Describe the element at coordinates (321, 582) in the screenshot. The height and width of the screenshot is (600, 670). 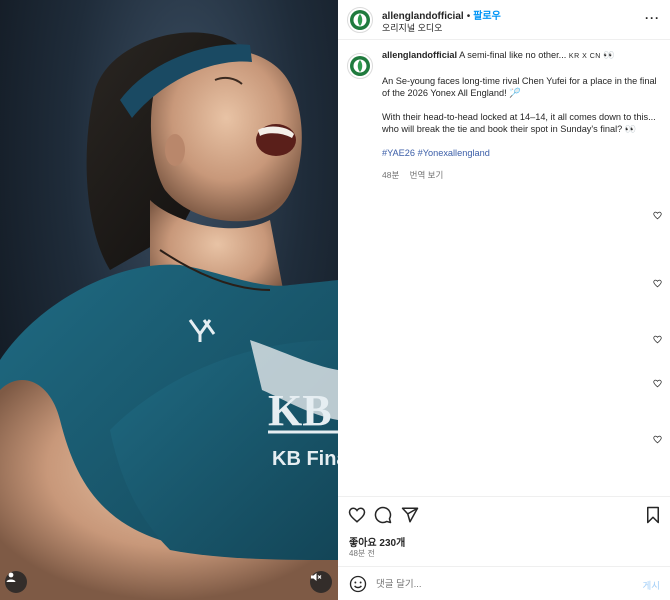
I see `mute-button` at that location.